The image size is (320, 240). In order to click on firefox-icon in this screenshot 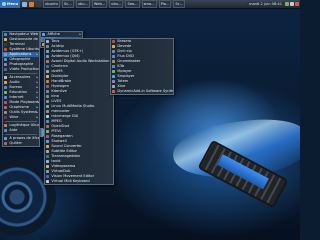, I will do `click(32, 4)`.